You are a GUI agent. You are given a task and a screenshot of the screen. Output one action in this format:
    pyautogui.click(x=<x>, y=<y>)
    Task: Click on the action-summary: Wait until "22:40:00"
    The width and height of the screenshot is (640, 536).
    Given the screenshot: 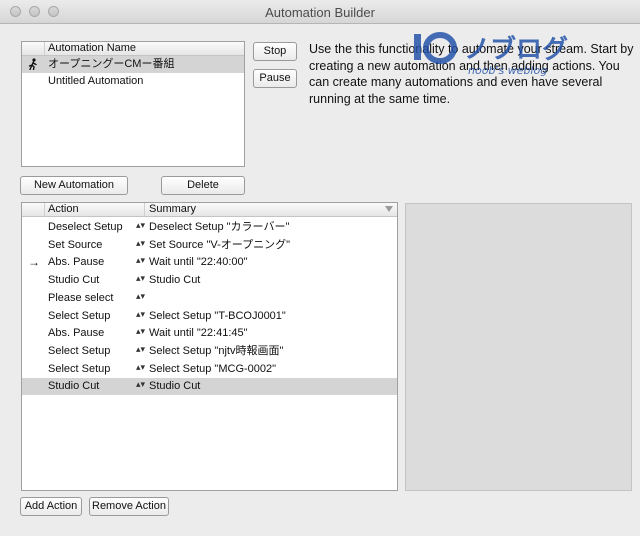 What is the action you would take?
    pyautogui.click(x=198, y=262)
    